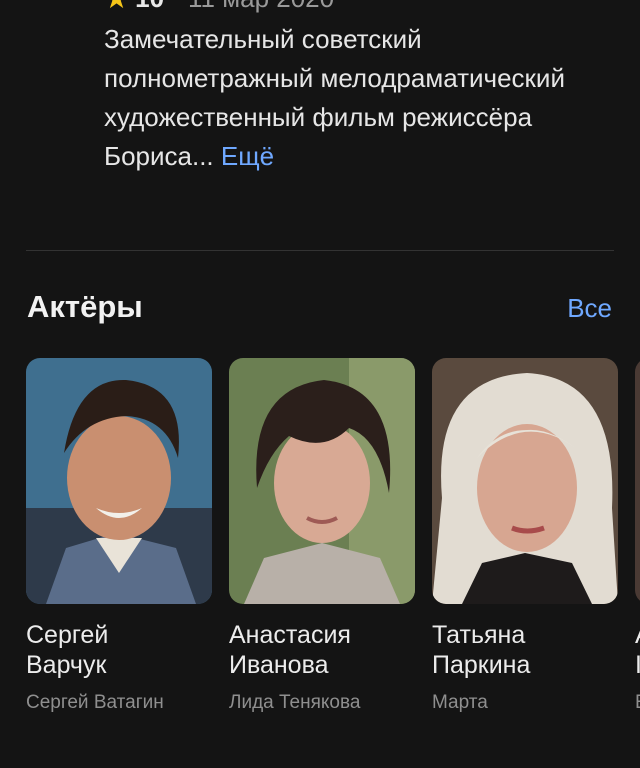  What do you see at coordinates (279, 665) in the screenshot?
I see `actor-last-name: Иванова` at bounding box center [279, 665].